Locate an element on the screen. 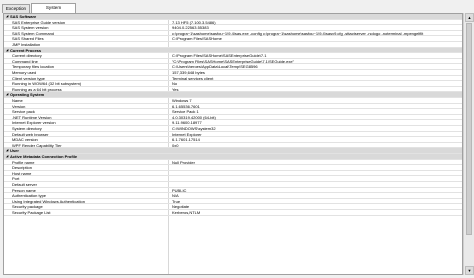 The width and height of the screenshot is (474, 278). property-name: SAS Shared Files is located at coordinates (28, 39).